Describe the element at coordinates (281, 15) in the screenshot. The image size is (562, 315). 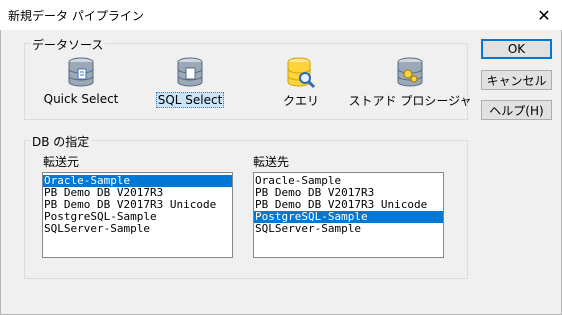
I see `title-bar: 新規データ パイプライン ✕` at that location.